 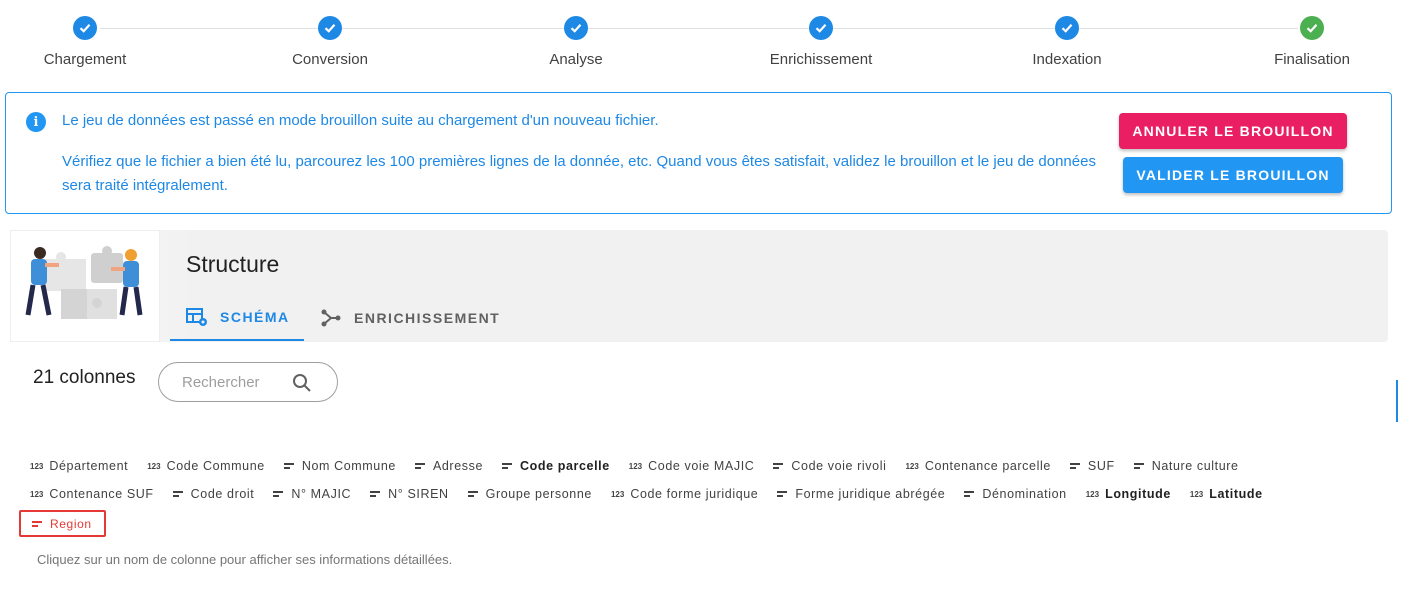 I want to click on scroll-indicator, so click(x=1397, y=401).